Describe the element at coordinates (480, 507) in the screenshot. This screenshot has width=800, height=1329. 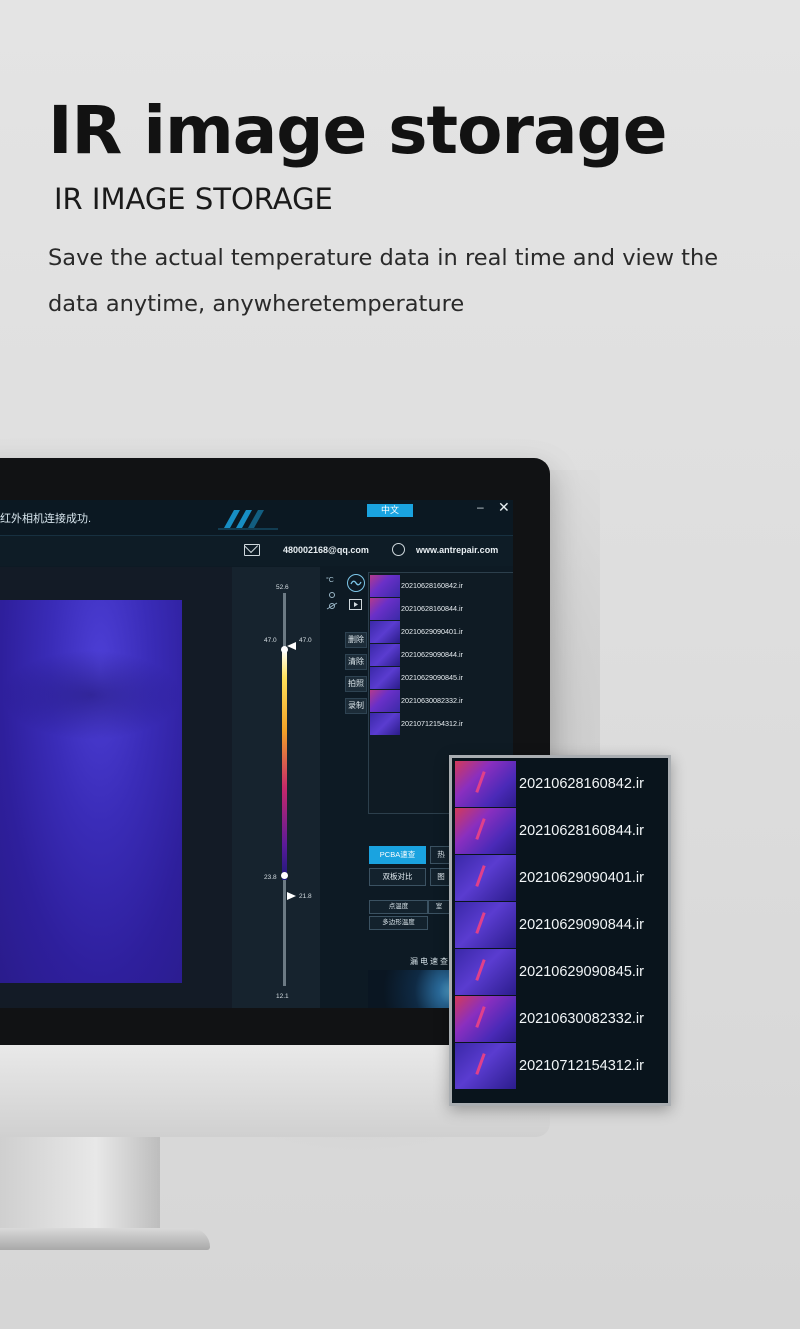
I see `minimize-button: –` at that location.